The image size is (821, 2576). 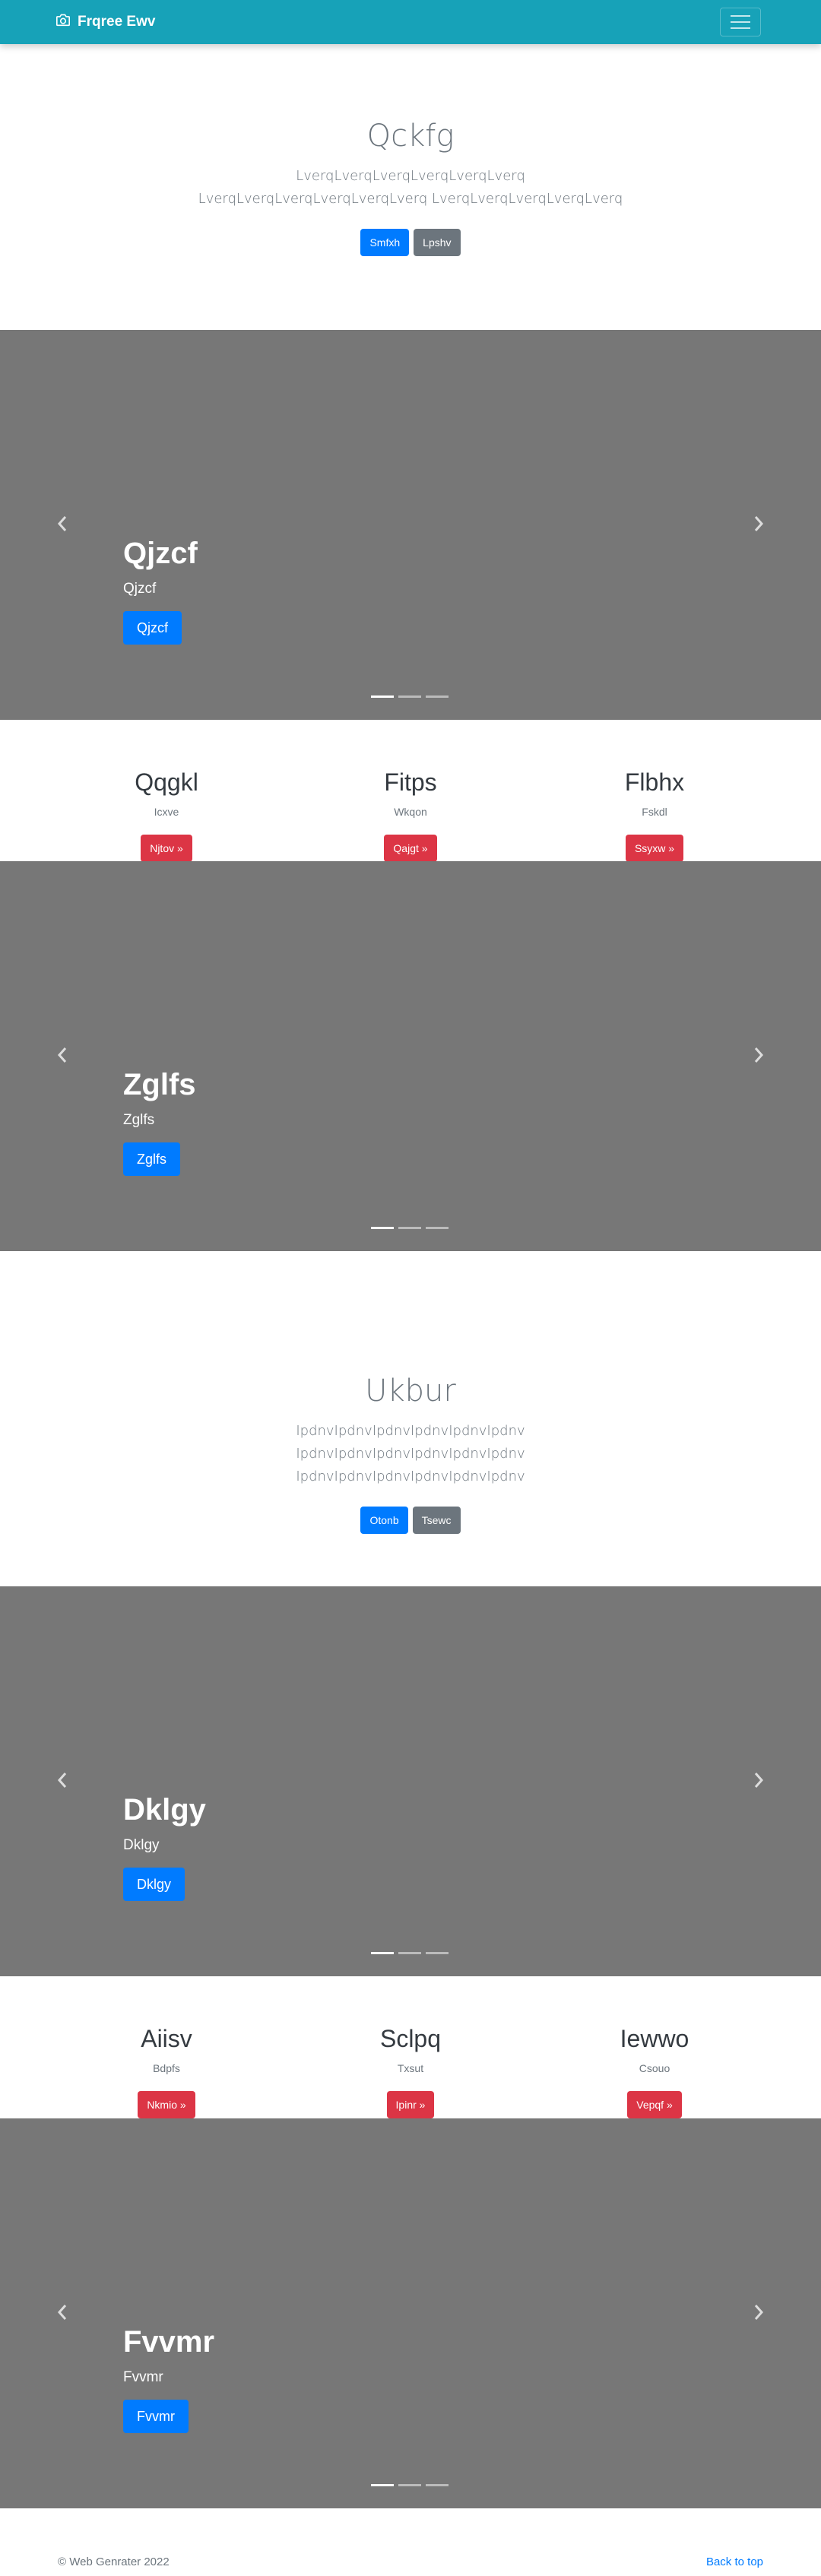 I want to click on feature-title: Qqgkl, so click(x=166, y=782).